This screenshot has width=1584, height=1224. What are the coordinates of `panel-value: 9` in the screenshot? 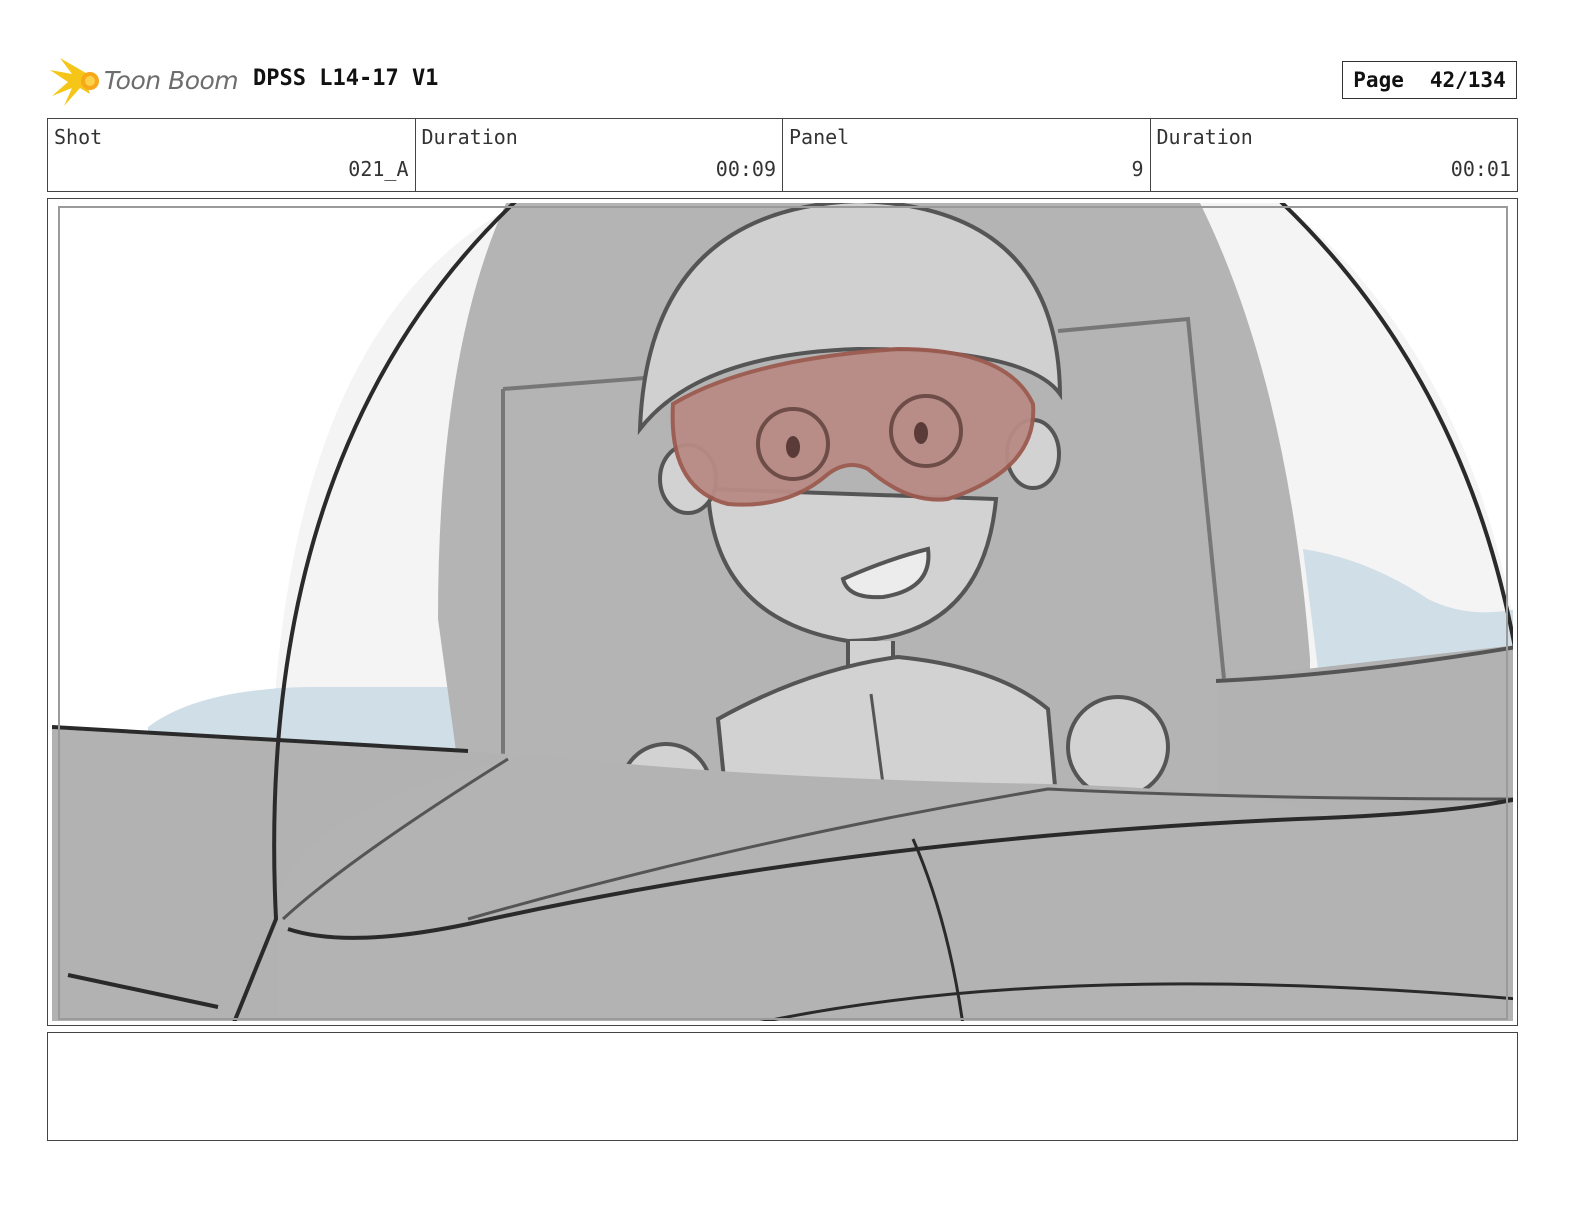 It's located at (1137, 169).